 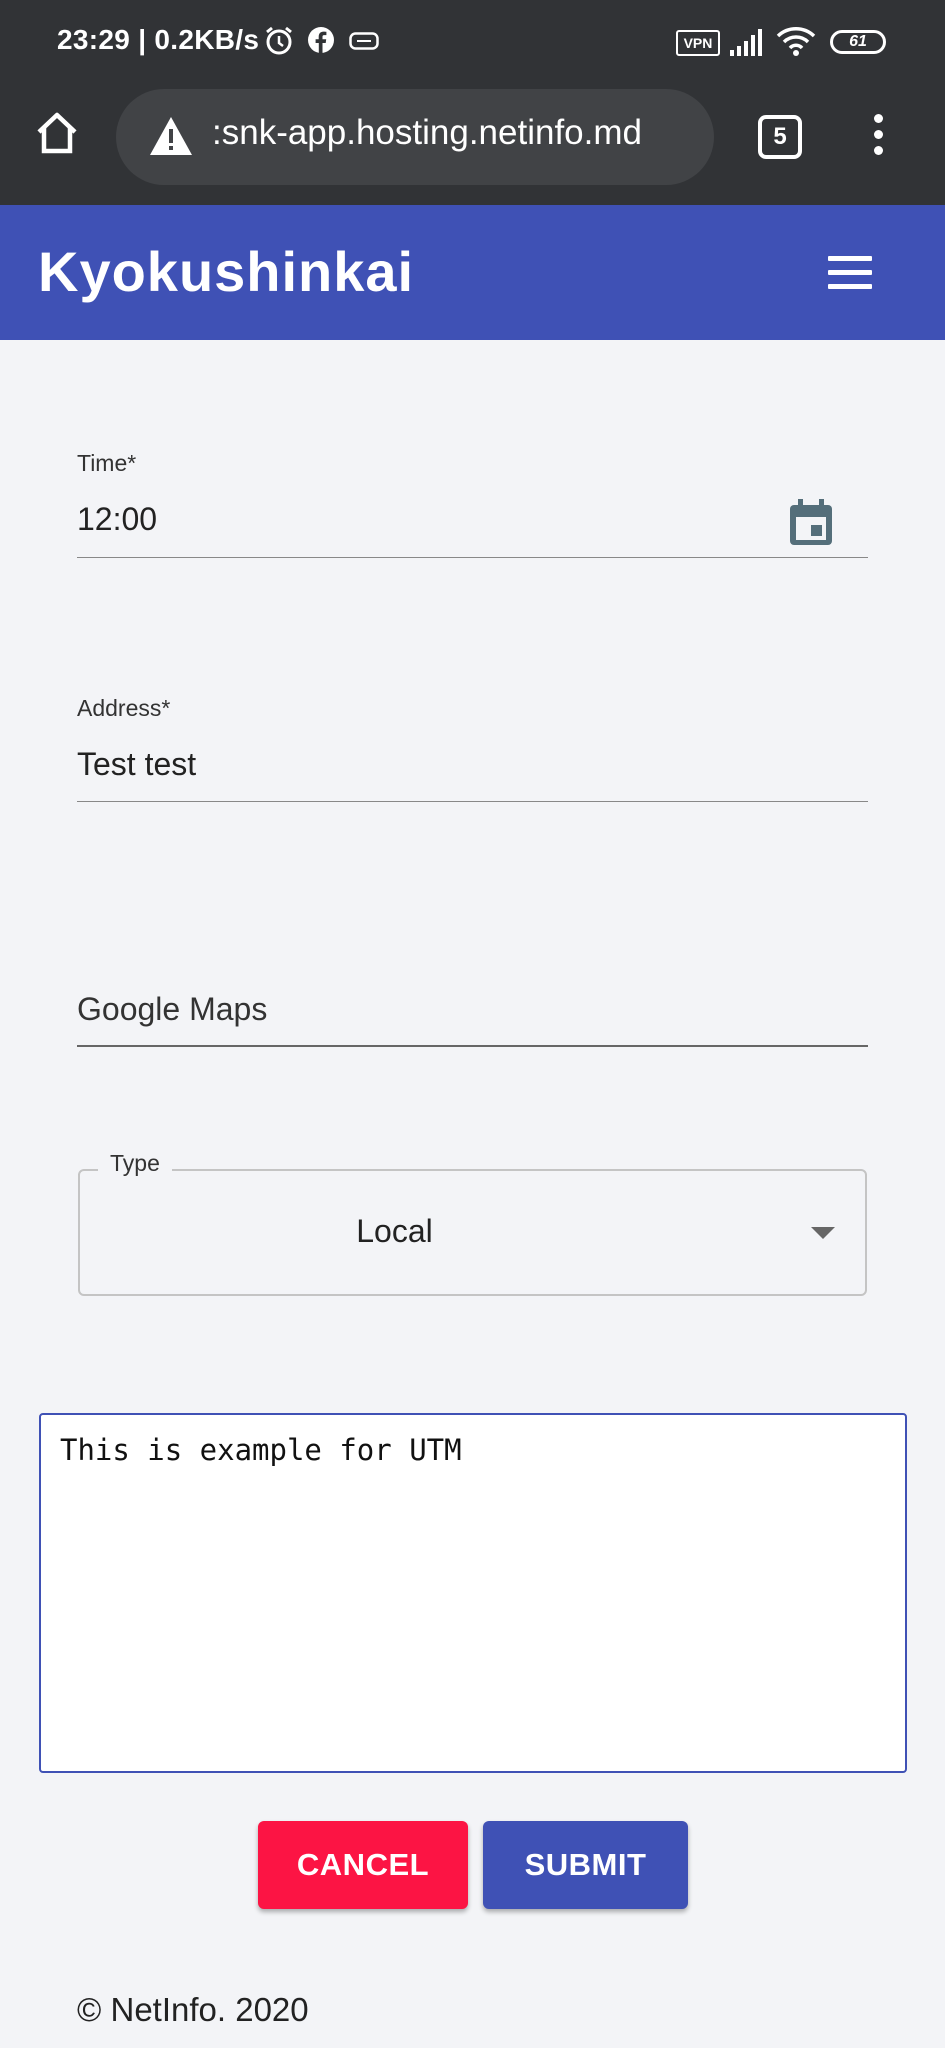 I want to click on signal-icon, so click(x=748, y=44).